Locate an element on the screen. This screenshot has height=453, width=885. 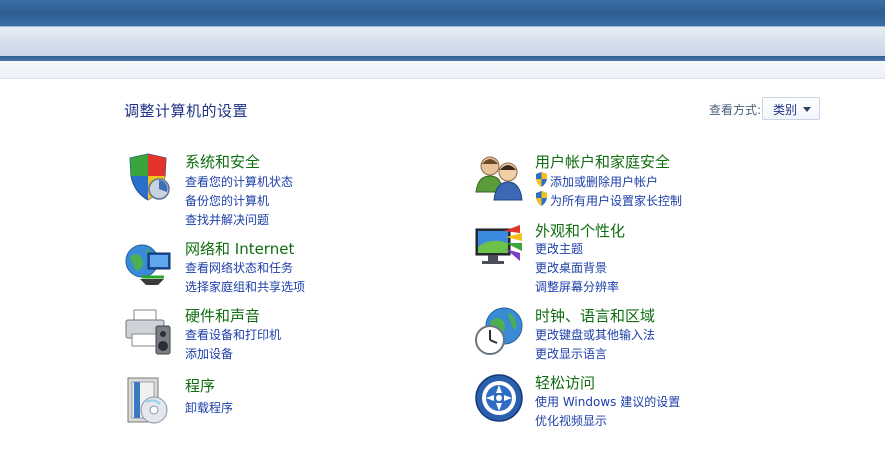
category-heading-hardware-sound: 硬件和声音 is located at coordinates (222, 315).